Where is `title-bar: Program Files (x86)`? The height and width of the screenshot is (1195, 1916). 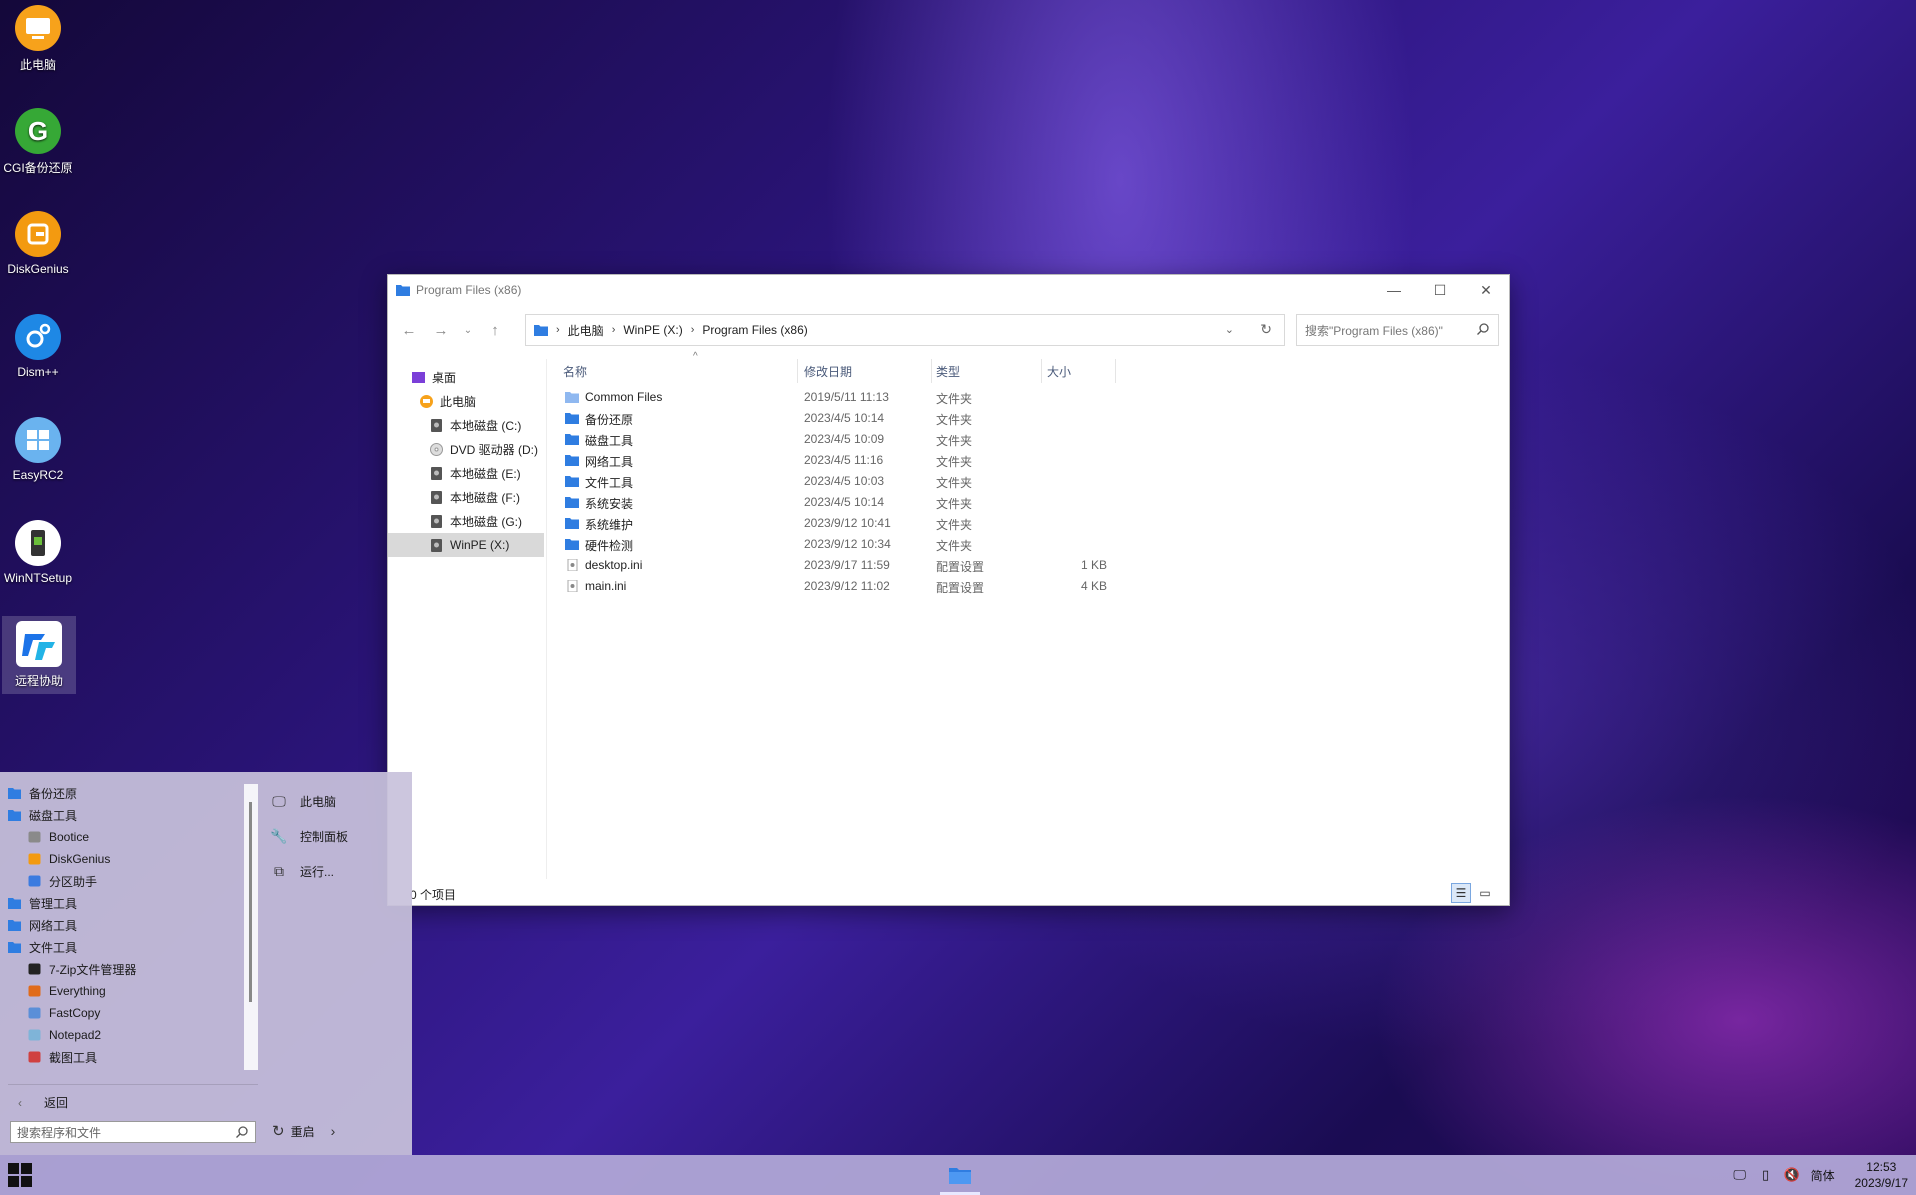 title-bar: Program Files (x86) is located at coordinates (948, 290).